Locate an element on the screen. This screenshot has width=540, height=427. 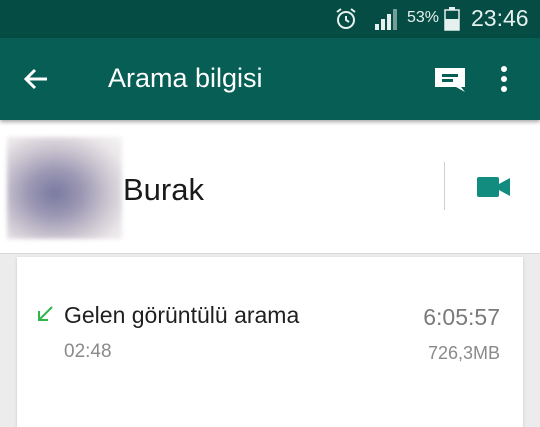
battery-icon is located at coordinates (452, 21).